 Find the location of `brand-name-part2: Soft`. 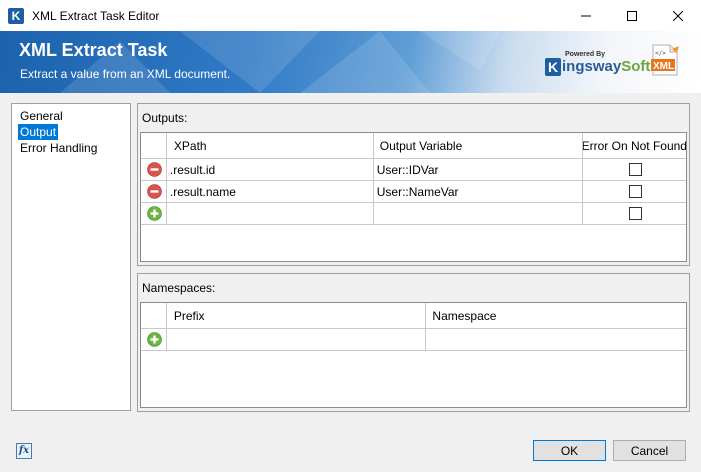

brand-name-part2: Soft is located at coordinates (636, 66).